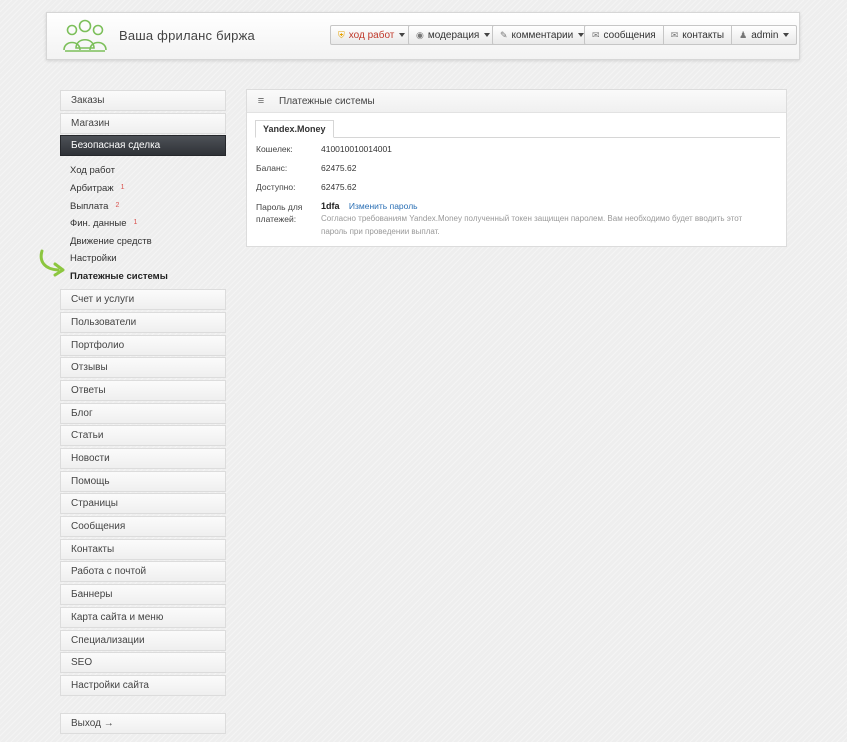  What do you see at coordinates (504, 34) in the screenshot?
I see `pencil-icon: ✎` at bounding box center [504, 34].